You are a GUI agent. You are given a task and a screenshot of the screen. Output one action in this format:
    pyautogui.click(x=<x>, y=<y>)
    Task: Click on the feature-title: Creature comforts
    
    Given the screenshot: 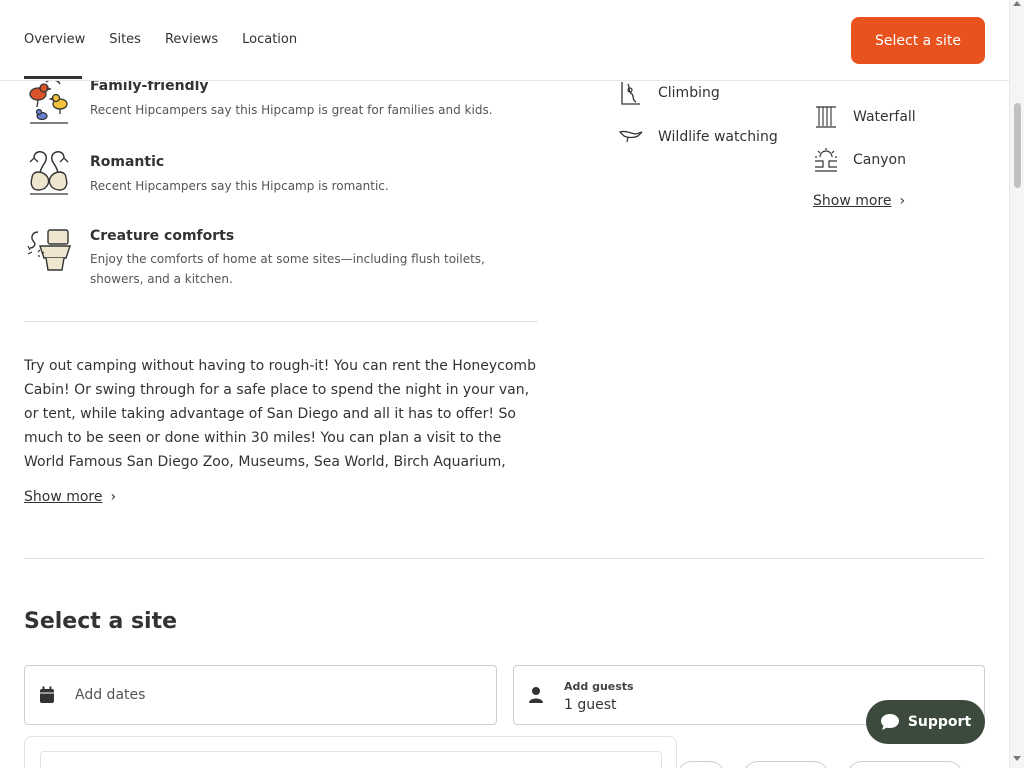 What is the action you would take?
    pyautogui.click(x=162, y=236)
    